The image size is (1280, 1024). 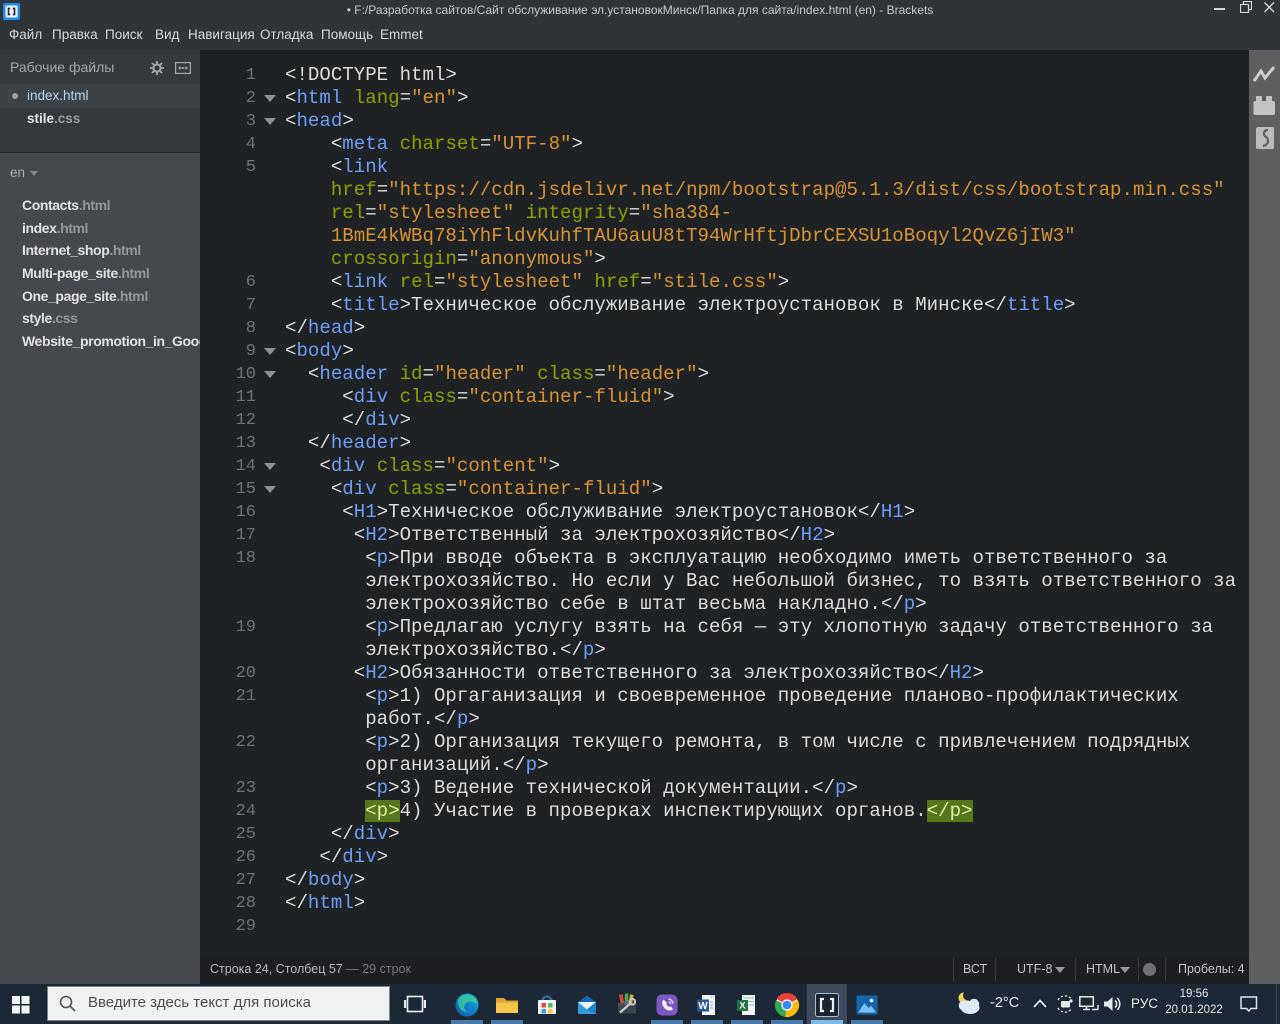 I want to click on svg-text: W, so click(x=703, y=1006).